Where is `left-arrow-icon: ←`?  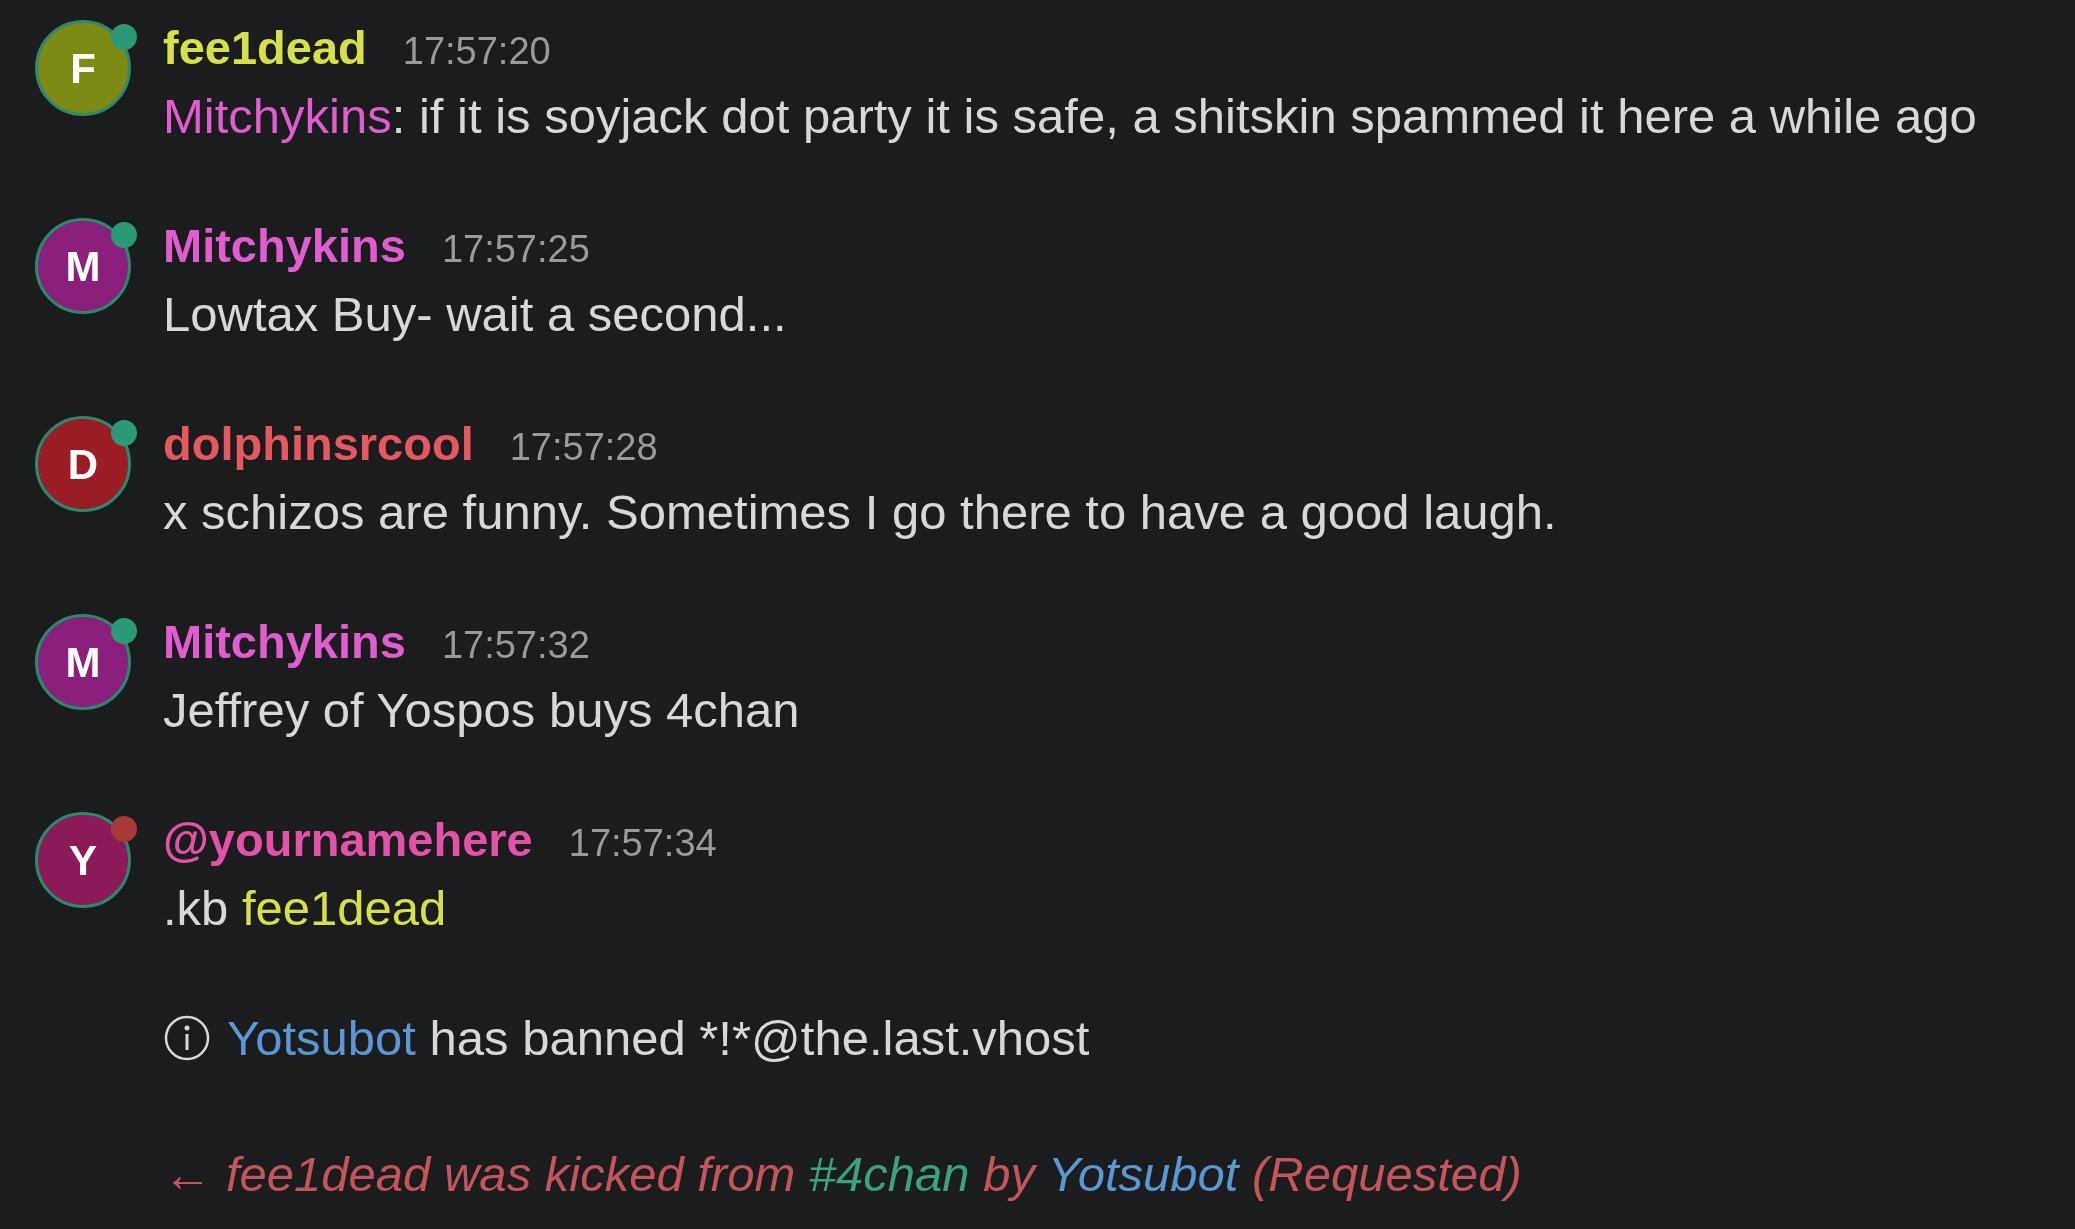 left-arrow-icon: ← is located at coordinates (187, 1174).